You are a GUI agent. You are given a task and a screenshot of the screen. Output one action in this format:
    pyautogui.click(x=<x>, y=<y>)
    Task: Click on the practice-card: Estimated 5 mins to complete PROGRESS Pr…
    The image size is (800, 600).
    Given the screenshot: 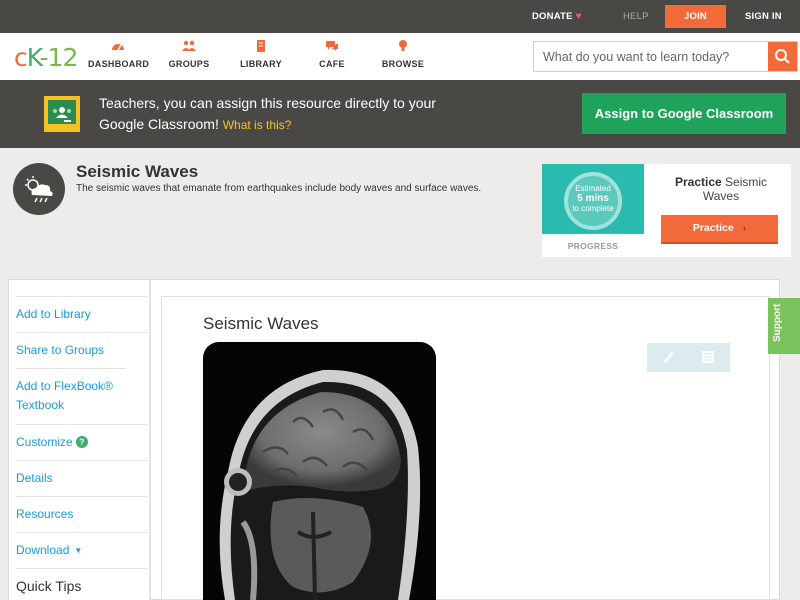 What is the action you would take?
    pyautogui.click(x=666, y=210)
    